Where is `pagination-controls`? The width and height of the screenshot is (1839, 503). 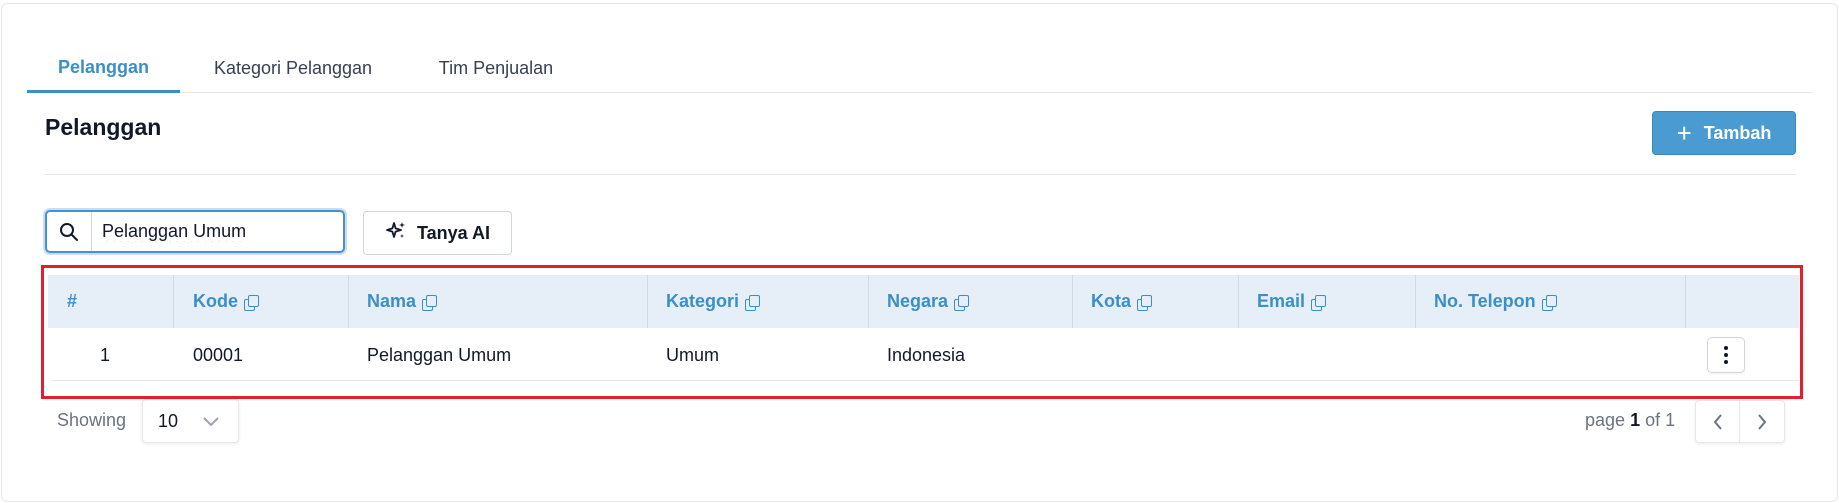 pagination-controls is located at coordinates (1740, 421).